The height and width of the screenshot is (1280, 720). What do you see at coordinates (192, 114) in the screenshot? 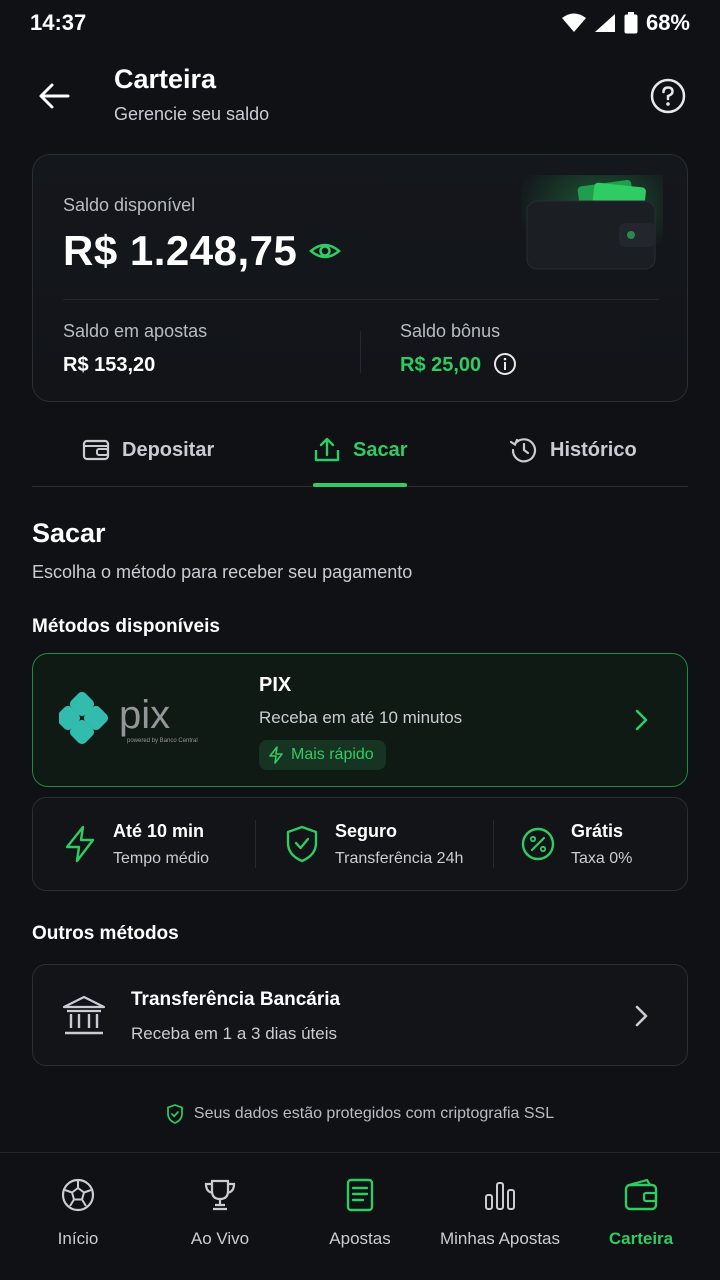
I see `page-subtitle: Gerencie seu saldo` at bounding box center [192, 114].